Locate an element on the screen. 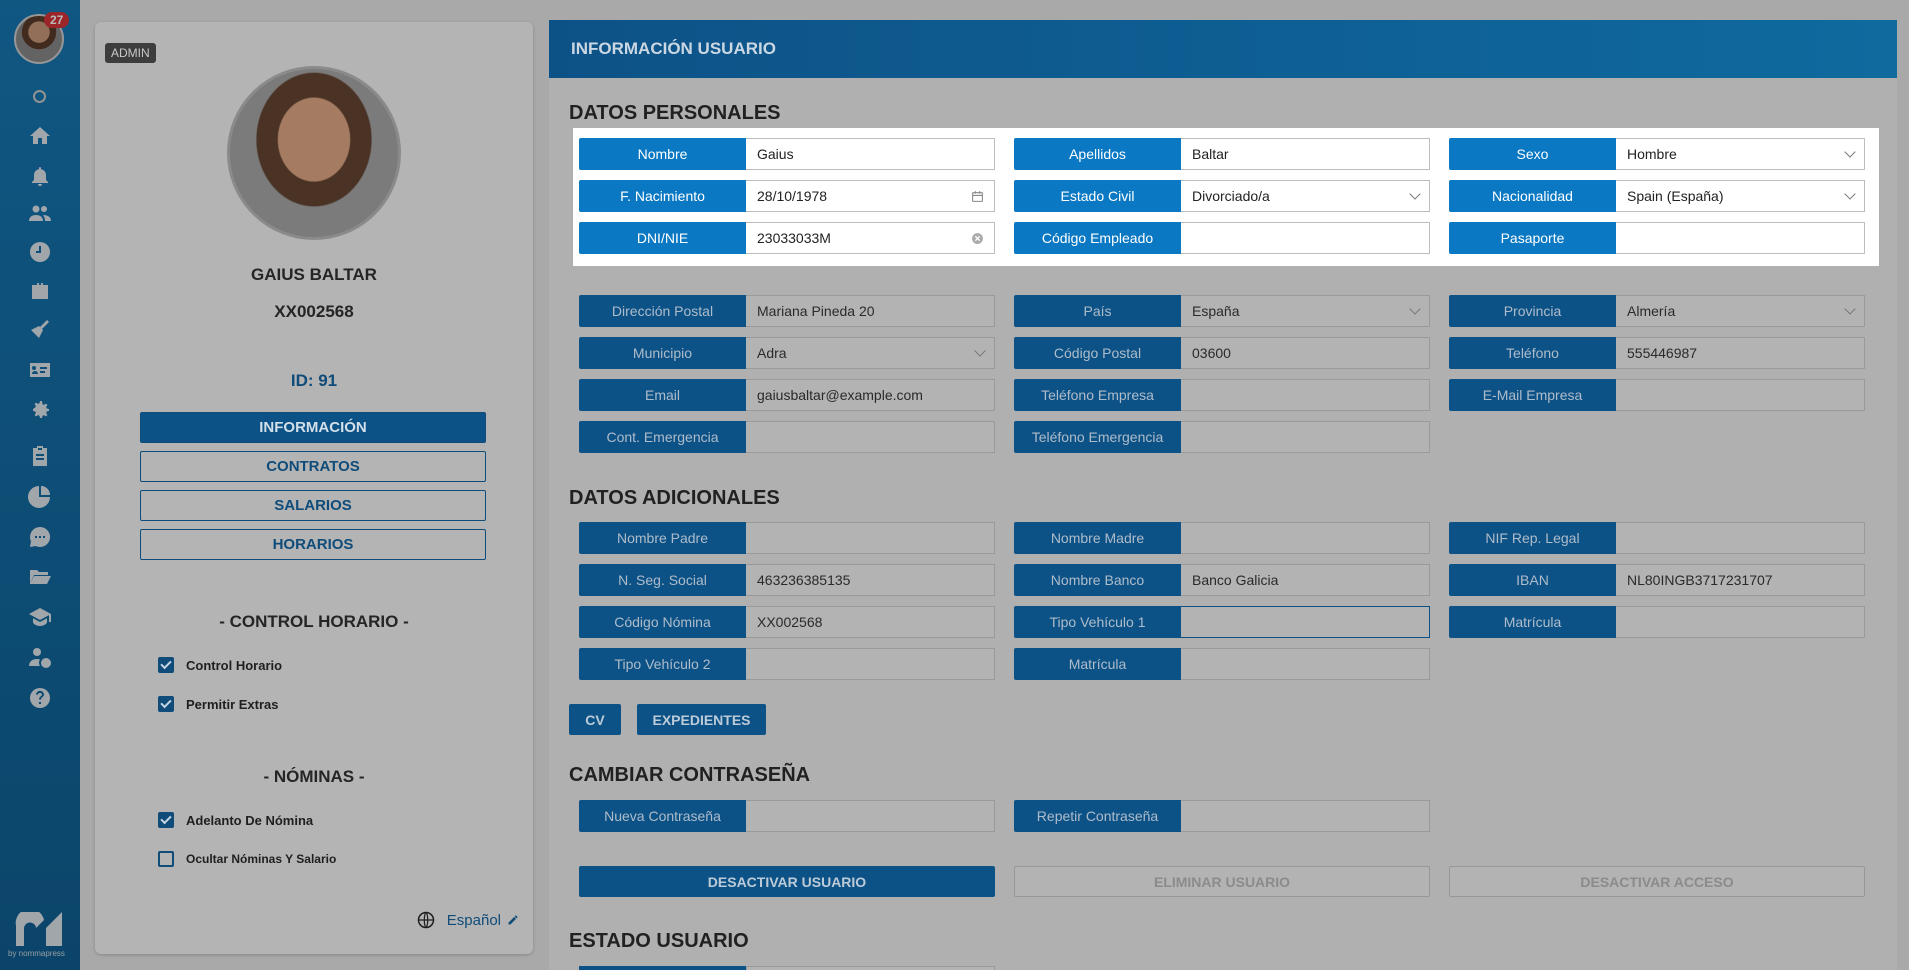 The height and width of the screenshot is (970, 1909). codigo-postal-field: Código Postal 03600 is located at coordinates (1222, 353).